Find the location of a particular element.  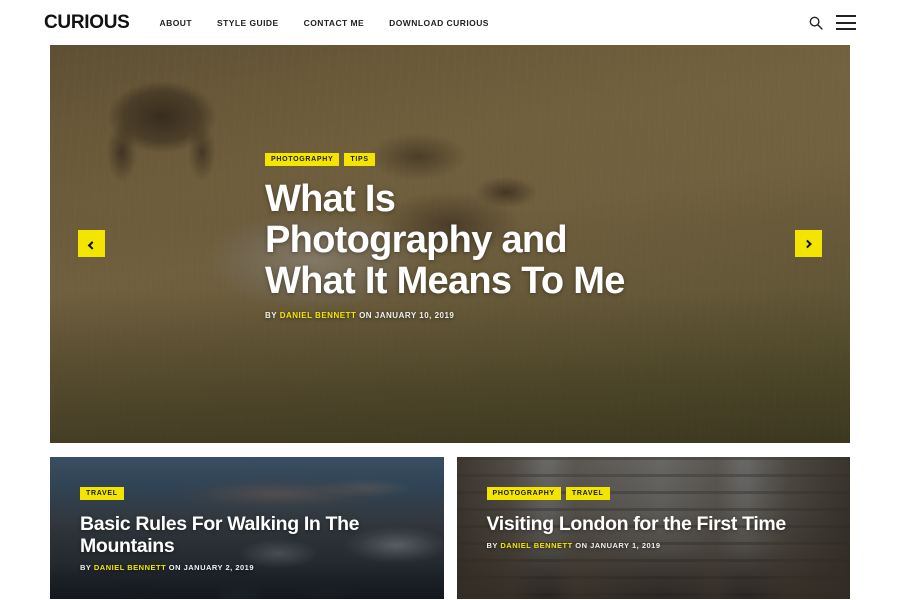

nav-item-style-guide: STYLE GUIDE is located at coordinates (248, 23).